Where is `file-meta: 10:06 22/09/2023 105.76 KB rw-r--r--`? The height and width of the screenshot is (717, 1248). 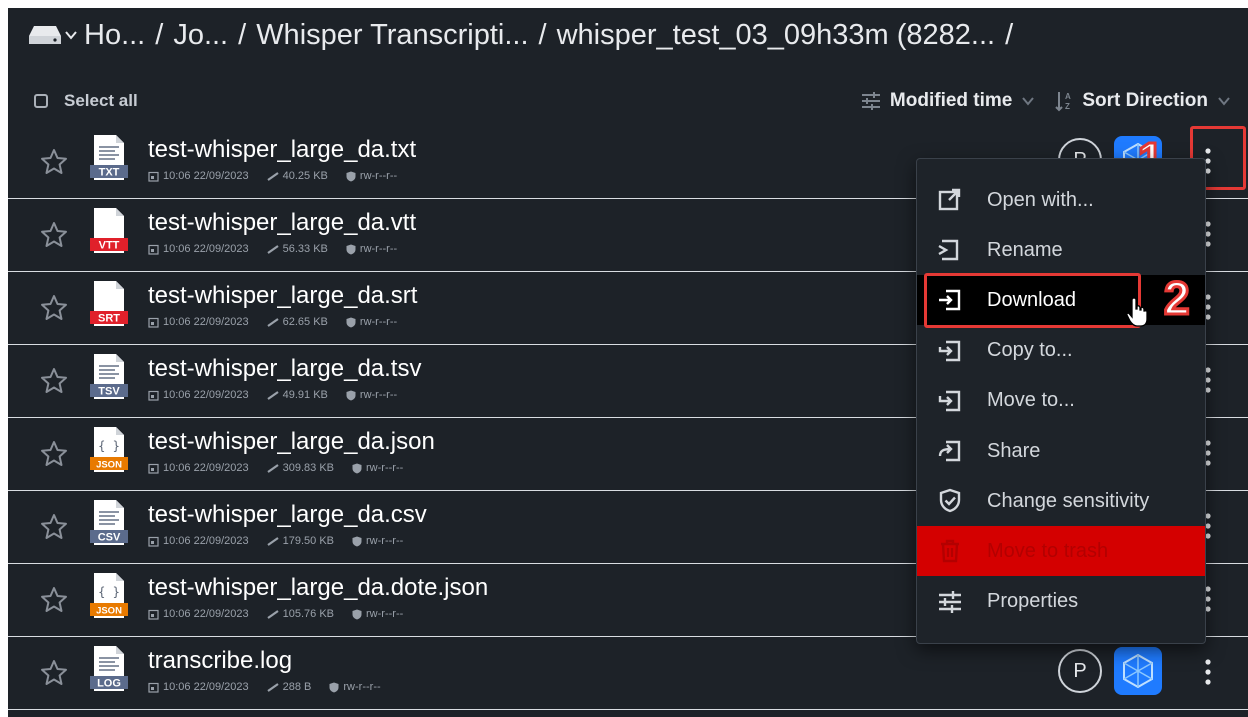 file-meta: 10:06 22/09/2023 105.76 KB rw-r--r-- is located at coordinates (275, 614).